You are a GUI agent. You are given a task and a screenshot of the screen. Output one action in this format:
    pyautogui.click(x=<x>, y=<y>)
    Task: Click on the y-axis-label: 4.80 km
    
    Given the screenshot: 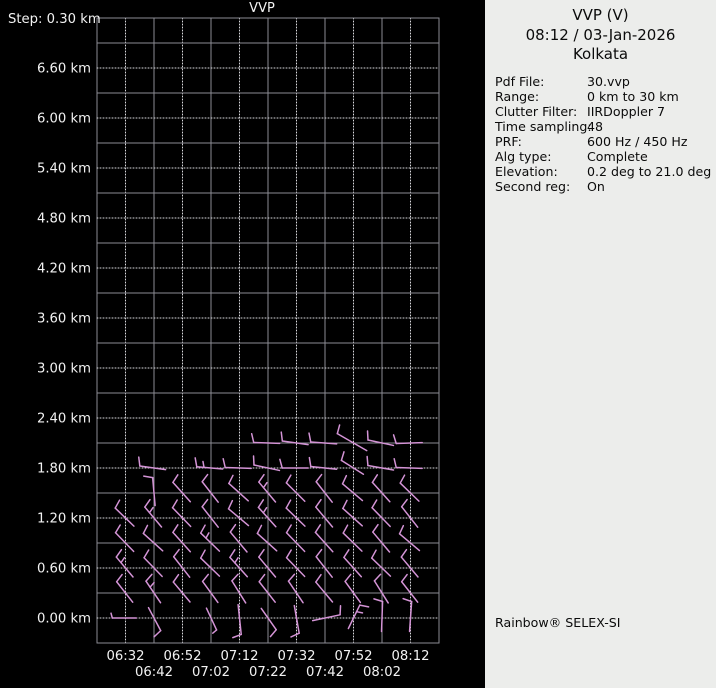 What is the action you would take?
    pyautogui.click(x=64, y=219)
    